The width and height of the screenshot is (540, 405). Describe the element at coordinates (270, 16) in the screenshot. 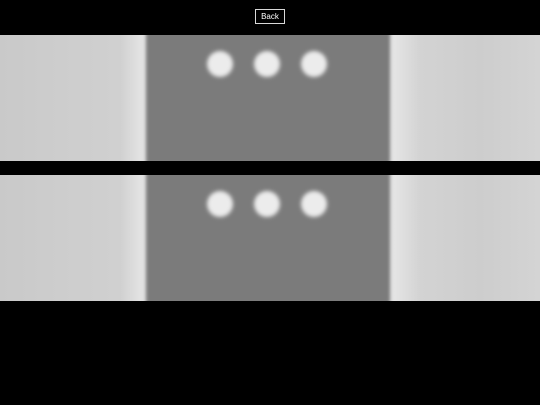

I see `back-button: Back` at that location.